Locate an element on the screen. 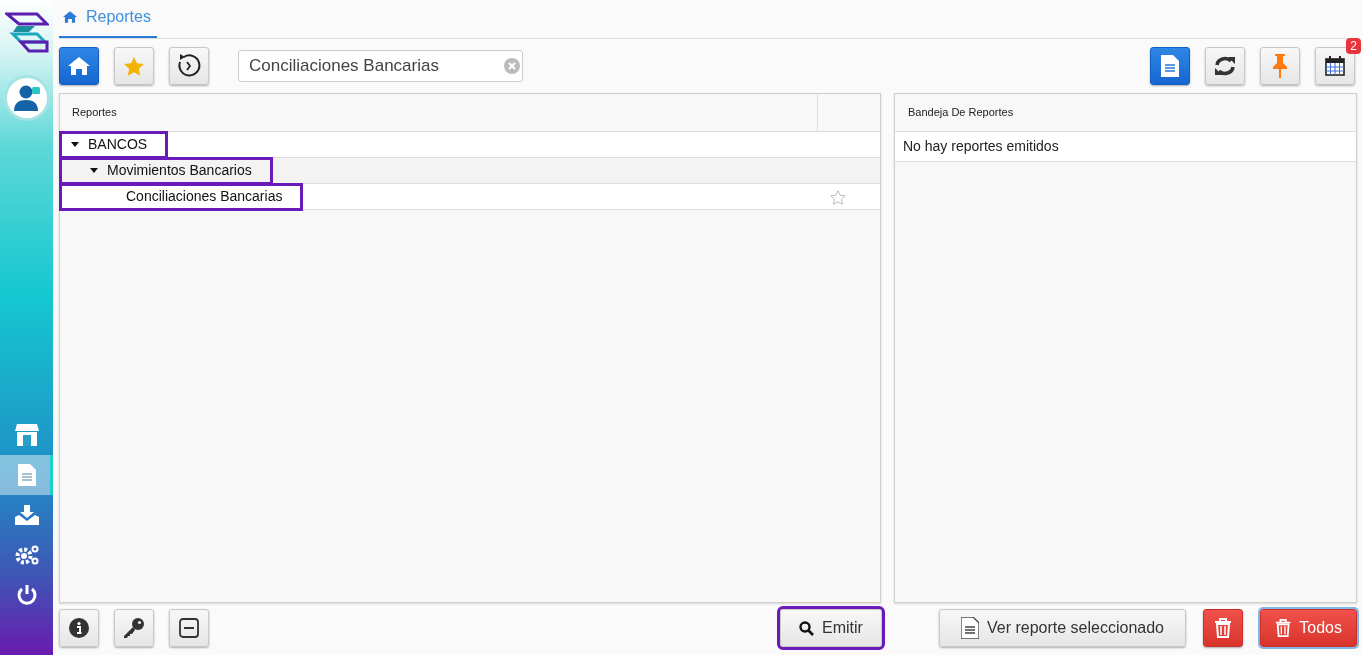 Image resolution: width=1363 pixels, height=655 pixels. document-button is located at coordinates (1170, 66).